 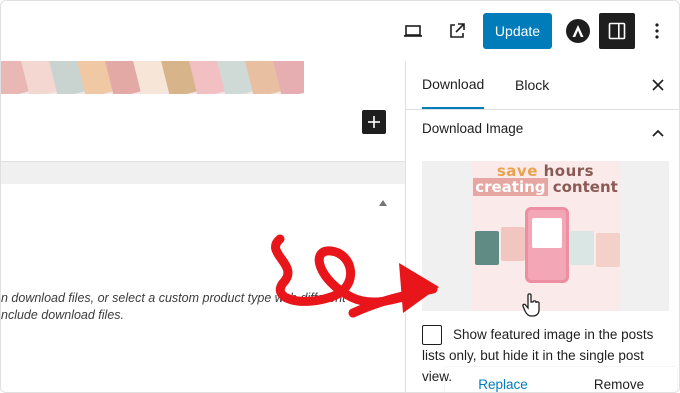 What do you see at coordinates (517, 31) in the screenshot?
I see `update-button: Update` at bounding box center [517, 31].